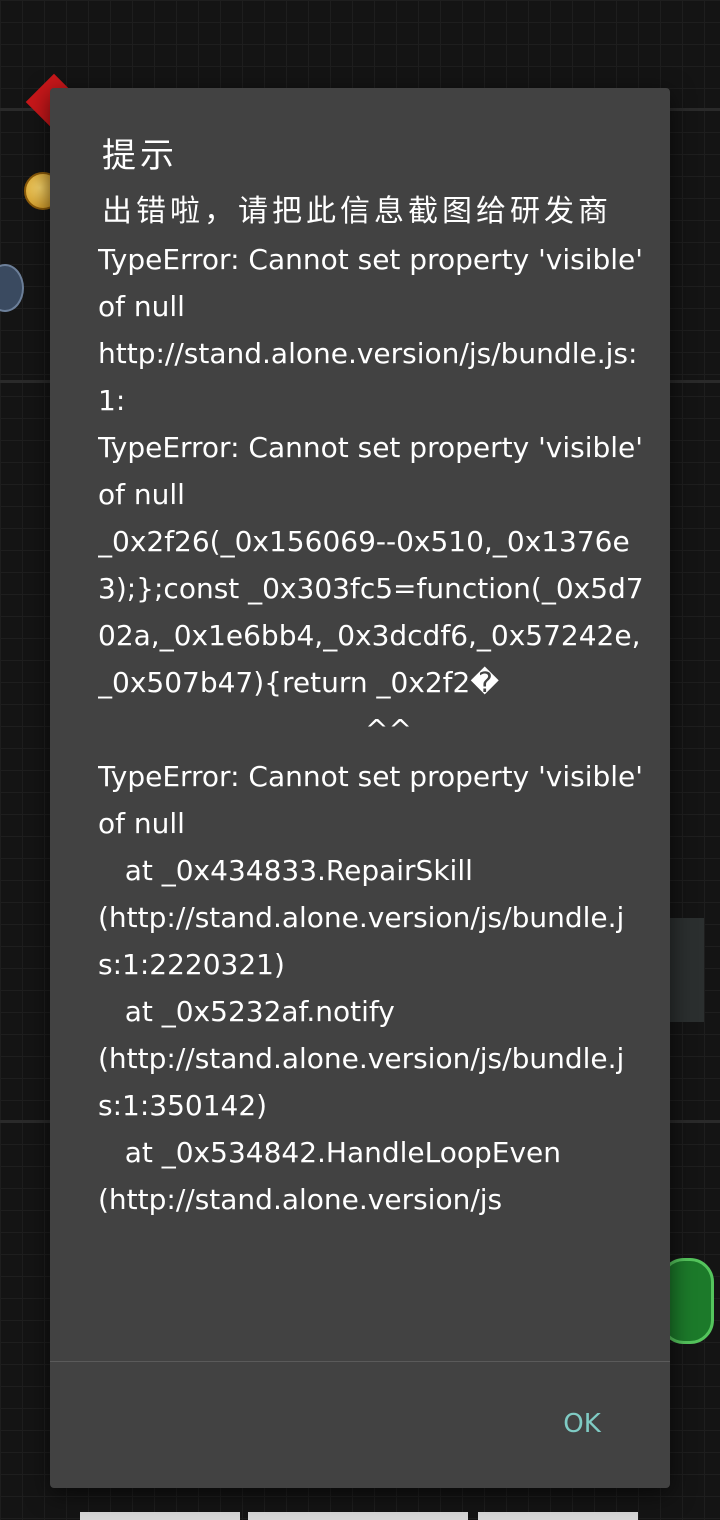 The height and width of the screenshot is (1520, 720). What do you see at coordinates (140, 156) in the screenshot?
I see `dialog-title: 提示` at bounding box center [140, 156].